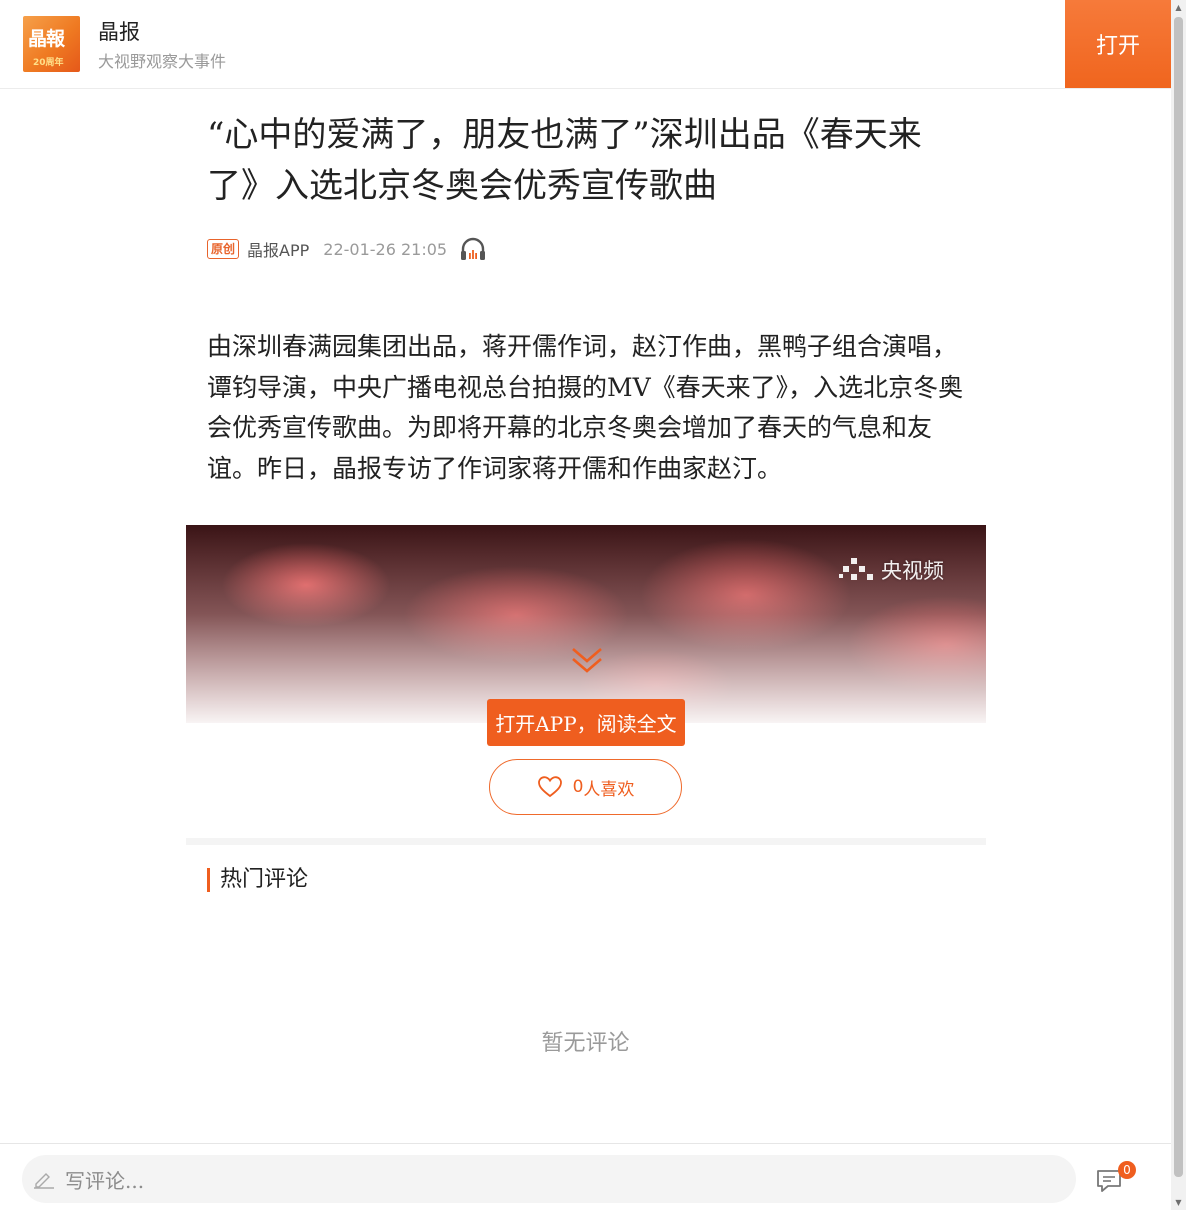 Image resolution: width=1186 pixels, height=1211 pixels. I want to click on article-meta: 原创 晶报APP 22-01-26 21:05, so click(347, 249).